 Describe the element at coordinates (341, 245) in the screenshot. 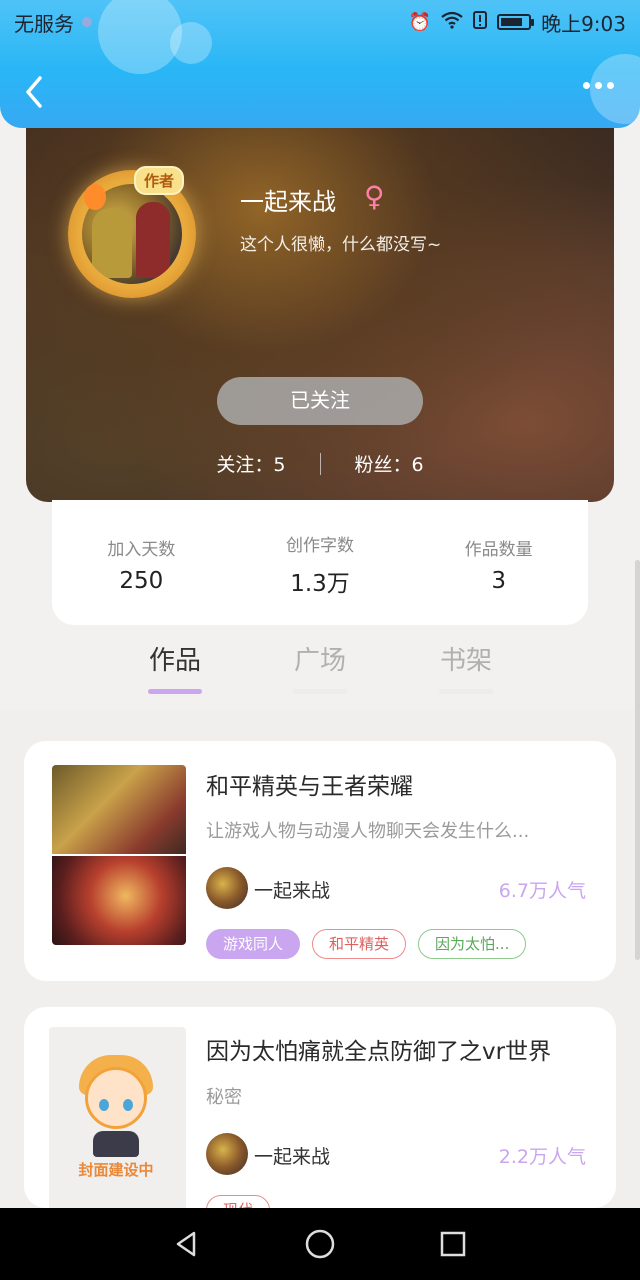

I see `profile-bio: 这个人很懒，什么都没写~` at that location.